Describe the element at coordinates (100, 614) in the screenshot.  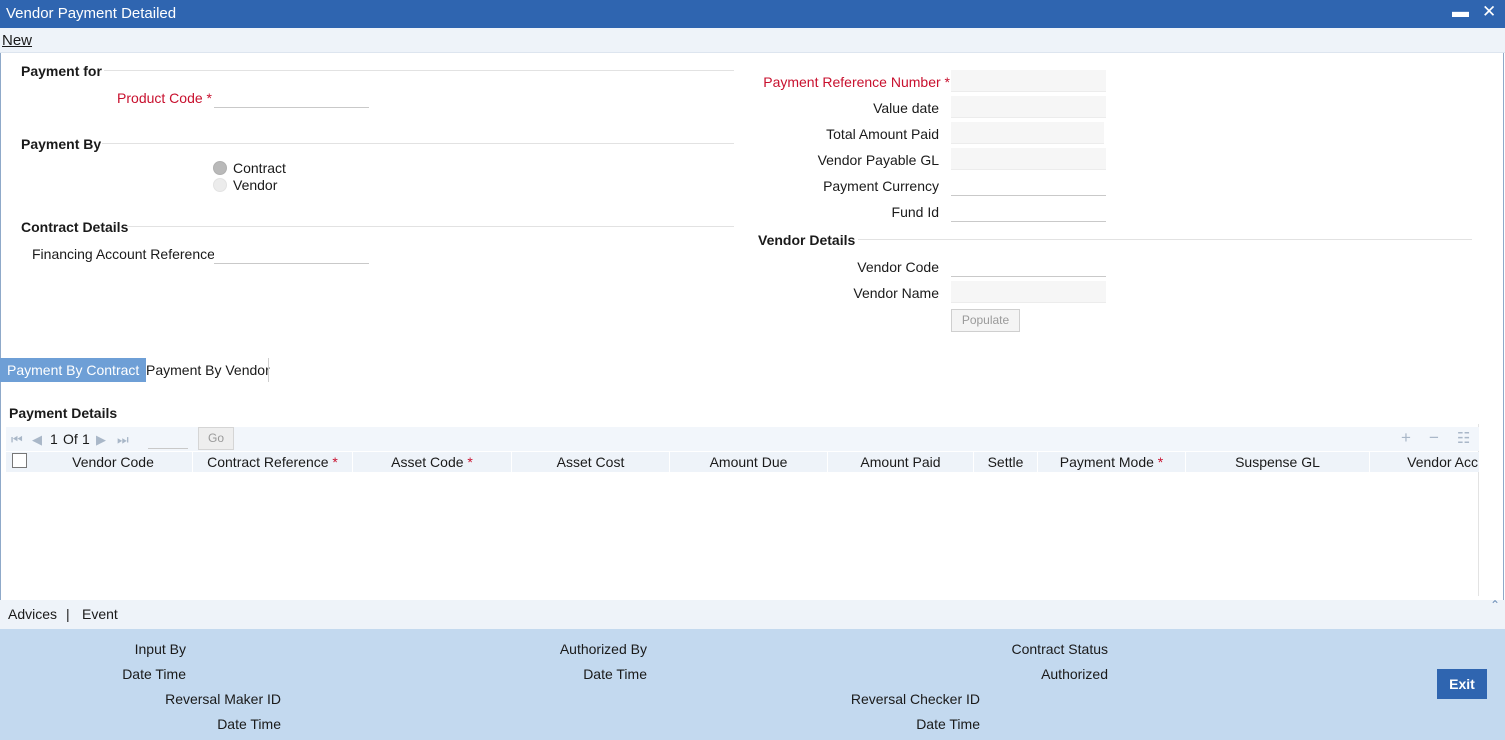
I see `event-link: Event` at that location.